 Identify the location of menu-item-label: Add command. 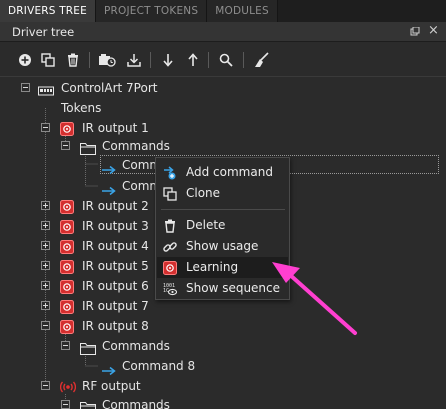
(229, 172).